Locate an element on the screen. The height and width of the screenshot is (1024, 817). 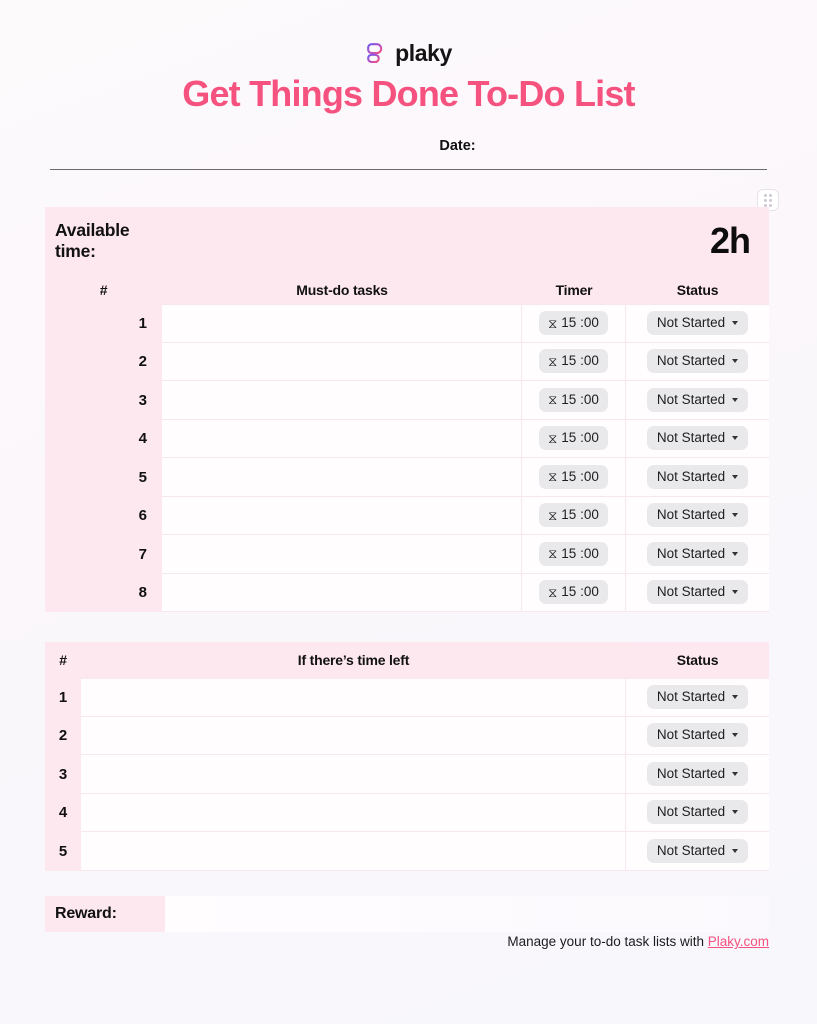
table-row: 1 ⧖ 15 :00 Not Started is located at coordinates (407, 323).